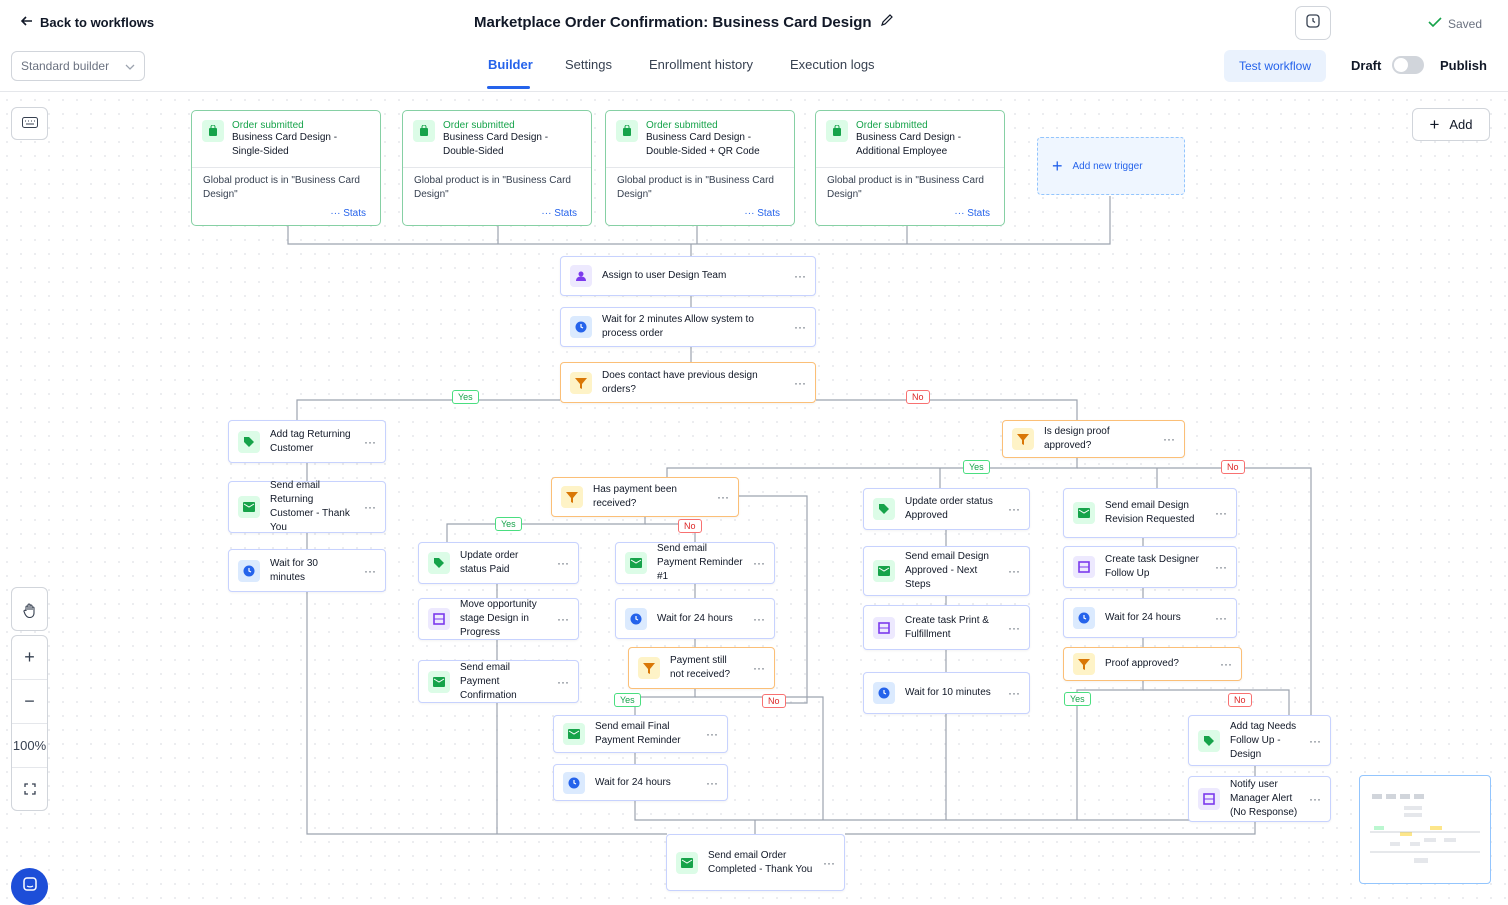 The image size is (1508, 905). Describe the element at coordinates (635, 496) in the screenshot. I see `node-label: Has payment been received?` at that location.